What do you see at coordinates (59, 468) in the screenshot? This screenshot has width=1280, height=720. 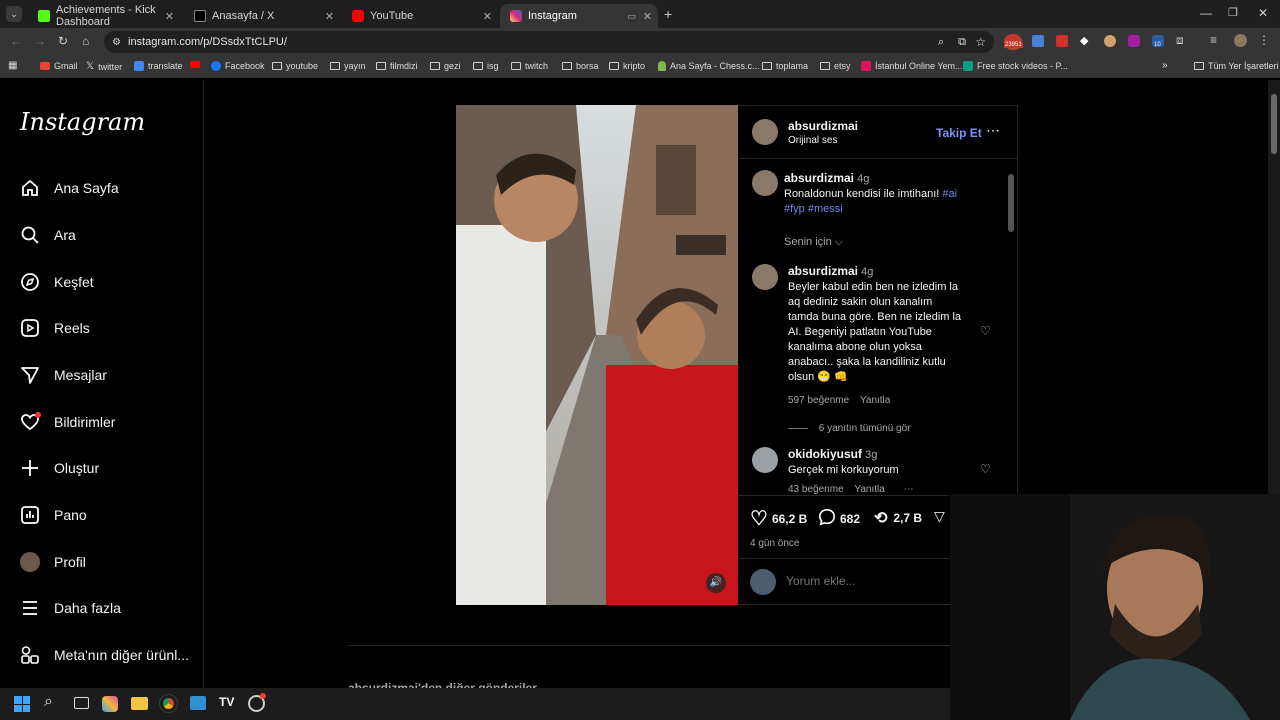 I see `nav-create: Oluştur` at bounding box center [59, 468].